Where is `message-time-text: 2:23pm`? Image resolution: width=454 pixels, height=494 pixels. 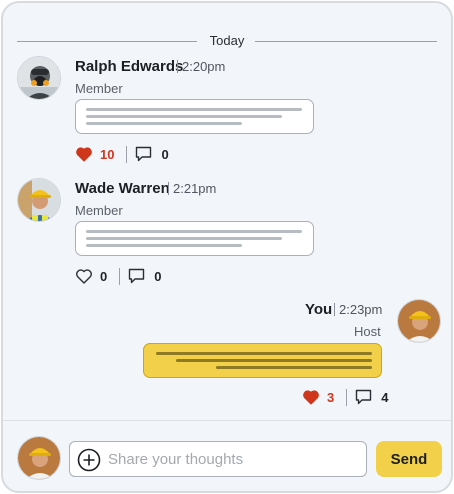
message-time-text: 2:23pm is located at coordinates (361, 309).